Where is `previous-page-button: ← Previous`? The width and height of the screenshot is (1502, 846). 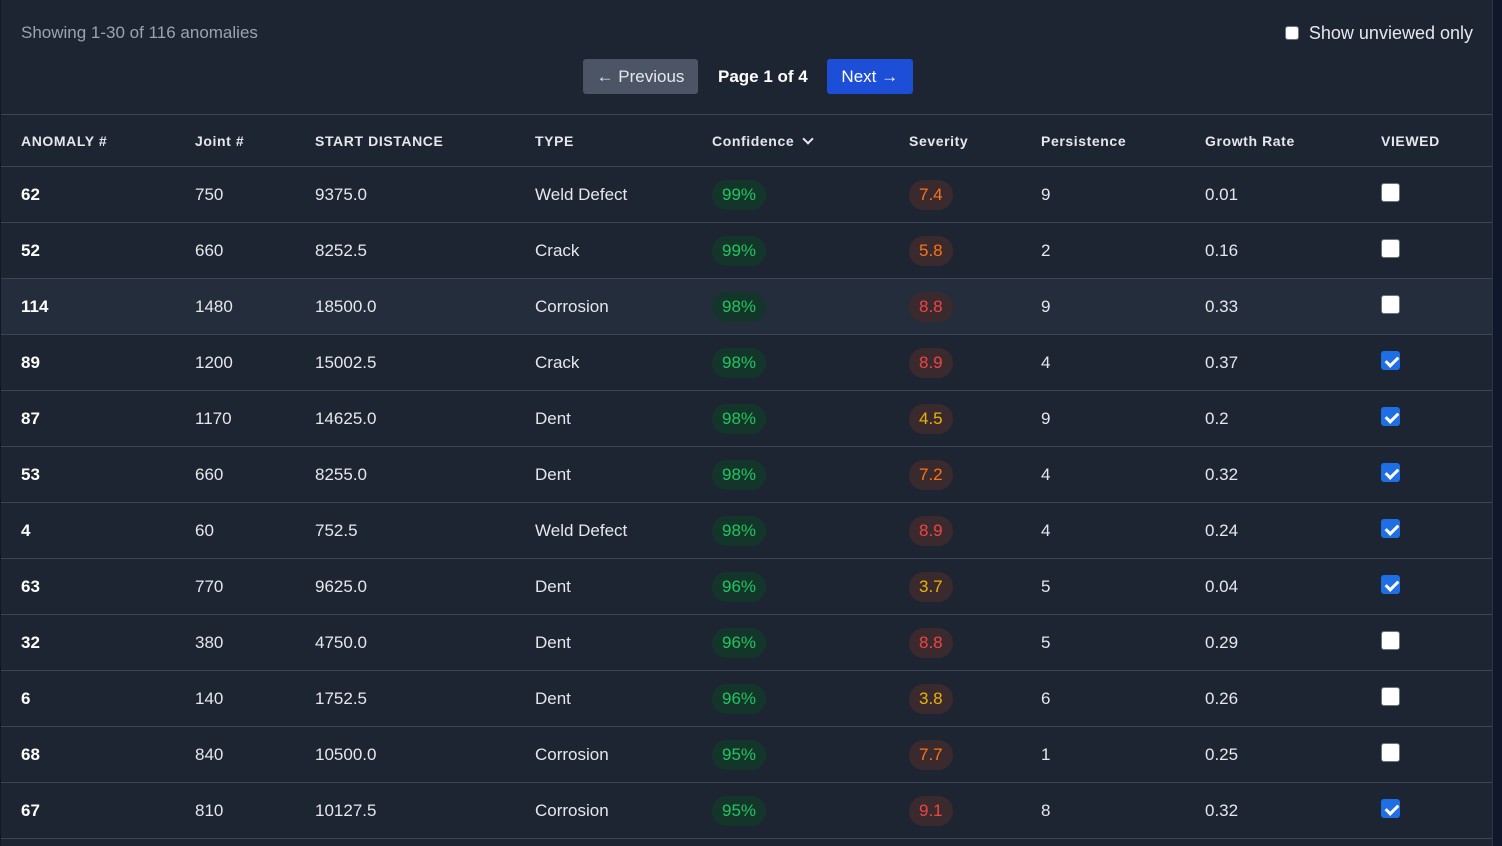 previous-page-button: ← Previous is located at coordinates (640, 76).